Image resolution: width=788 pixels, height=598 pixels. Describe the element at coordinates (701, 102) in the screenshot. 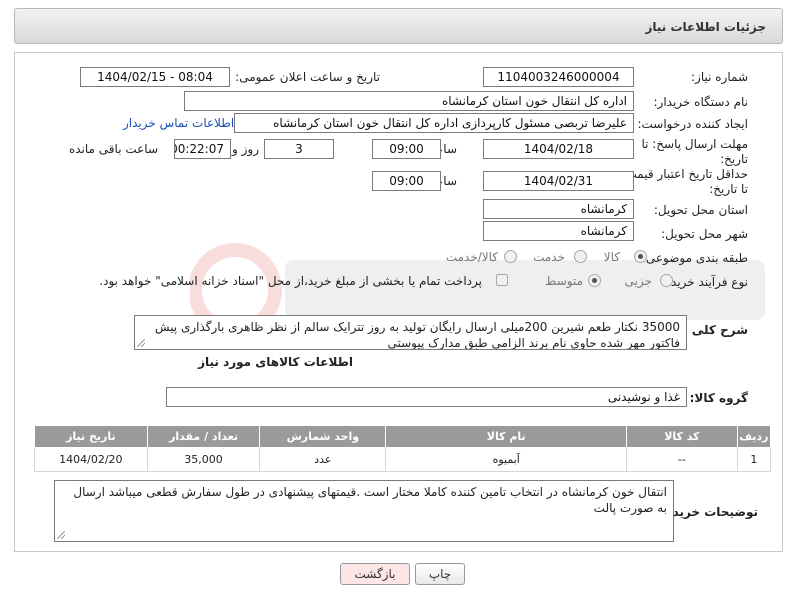

I see `buyer-org-label: نام دستگاه خریدار:` at that location.